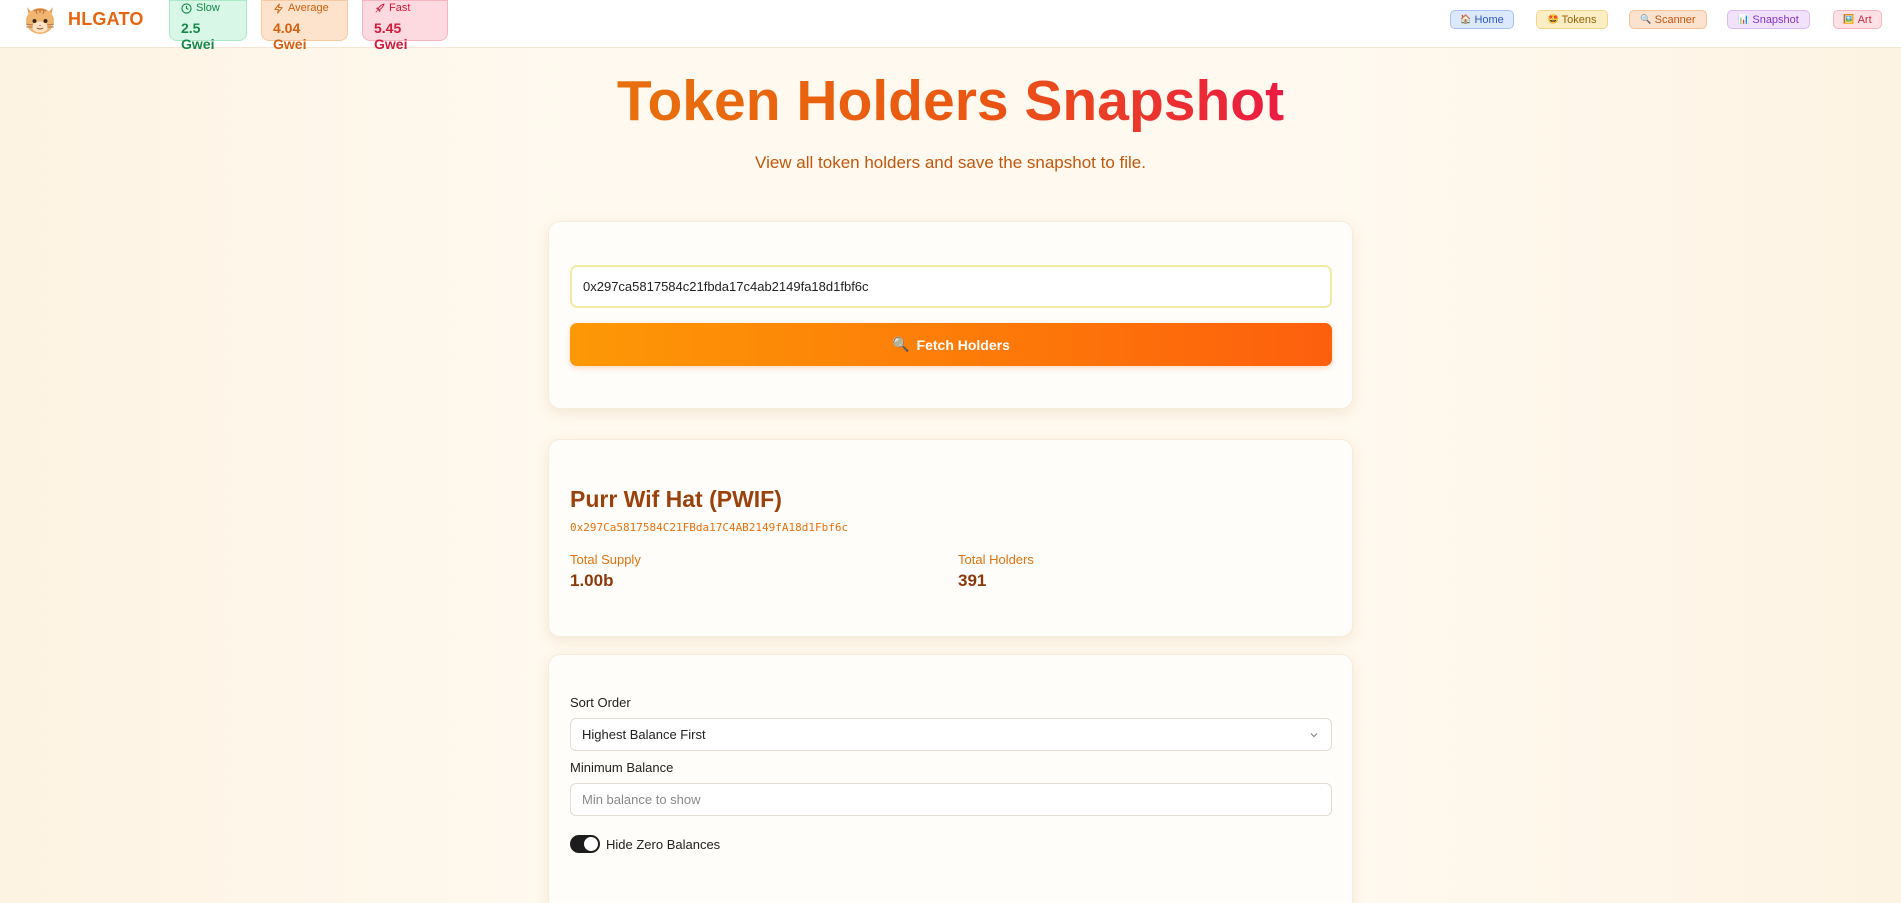  Describe the element at coordinates (1314, 734) in the screenshot. I see `chevron-down-icon` at that location.